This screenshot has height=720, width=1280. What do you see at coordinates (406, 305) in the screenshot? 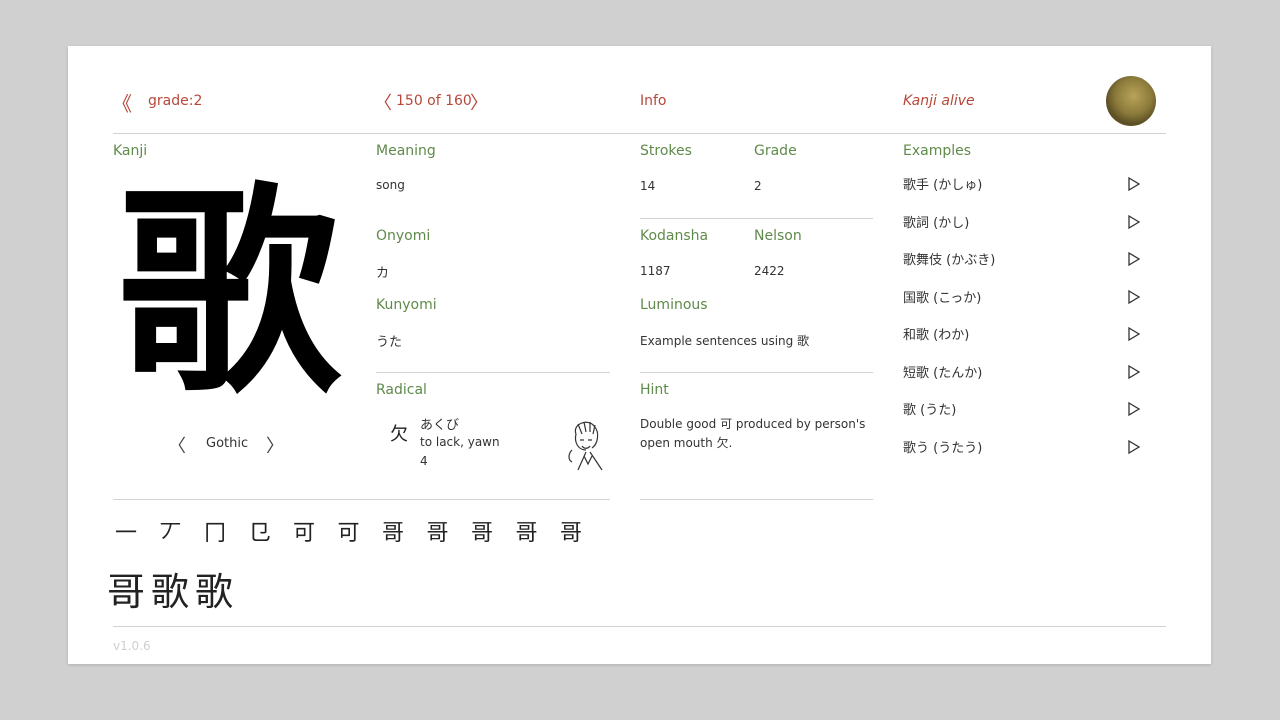
I see `kunyomi-label: Kunyomi` at bounding box center [406, 305].